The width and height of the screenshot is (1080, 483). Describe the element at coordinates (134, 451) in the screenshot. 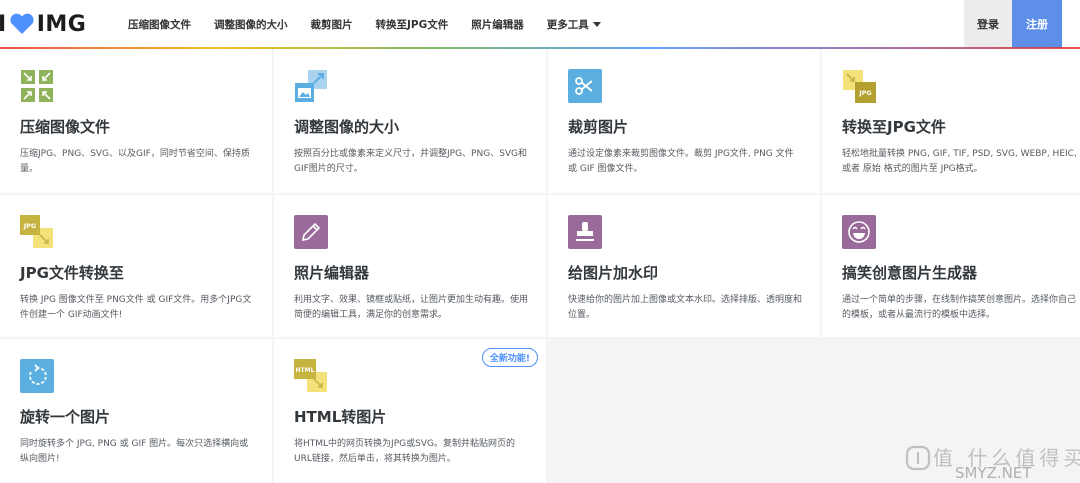

I see `tool-description: 同时旋转多个 JPG, PNG 或 GIF 图片。每次只选择横向或纵向图片!` at that location.